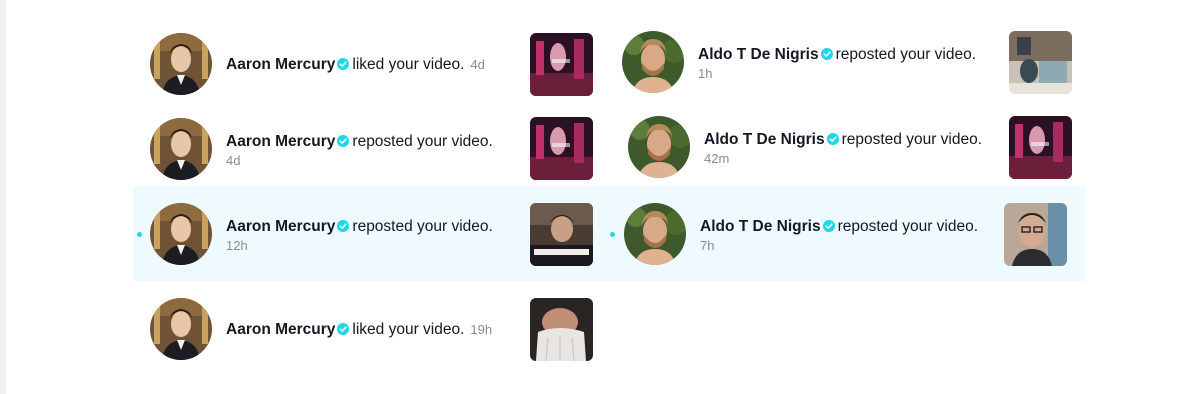  What do you see at coordinates (707, 245) in the screenshot?
I see `timestamp: 7h` at bounding box center [707, 245].